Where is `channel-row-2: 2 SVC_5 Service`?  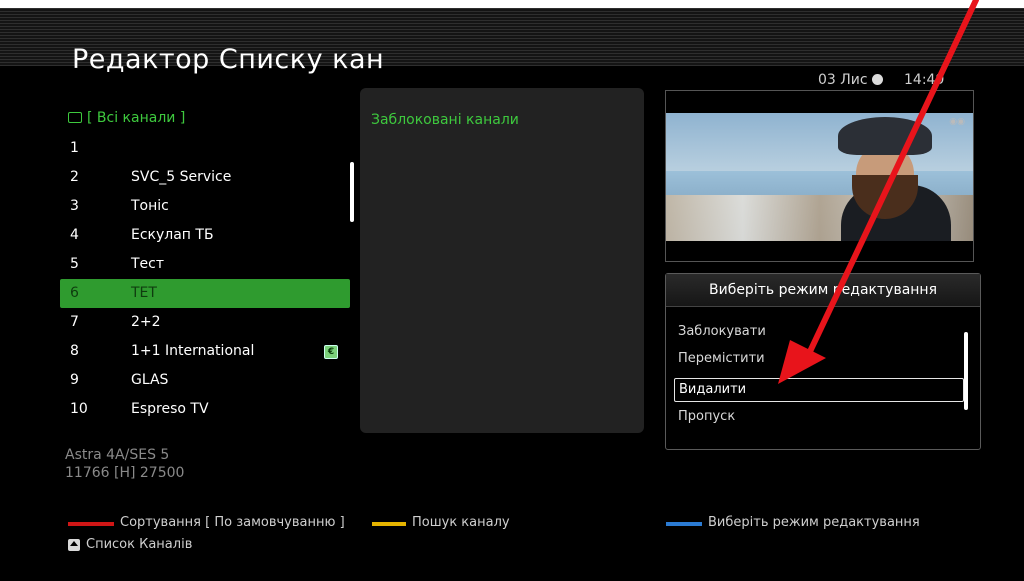 channel-row-2: 2 SVC_5 Service is located at coordinates (205, 177).